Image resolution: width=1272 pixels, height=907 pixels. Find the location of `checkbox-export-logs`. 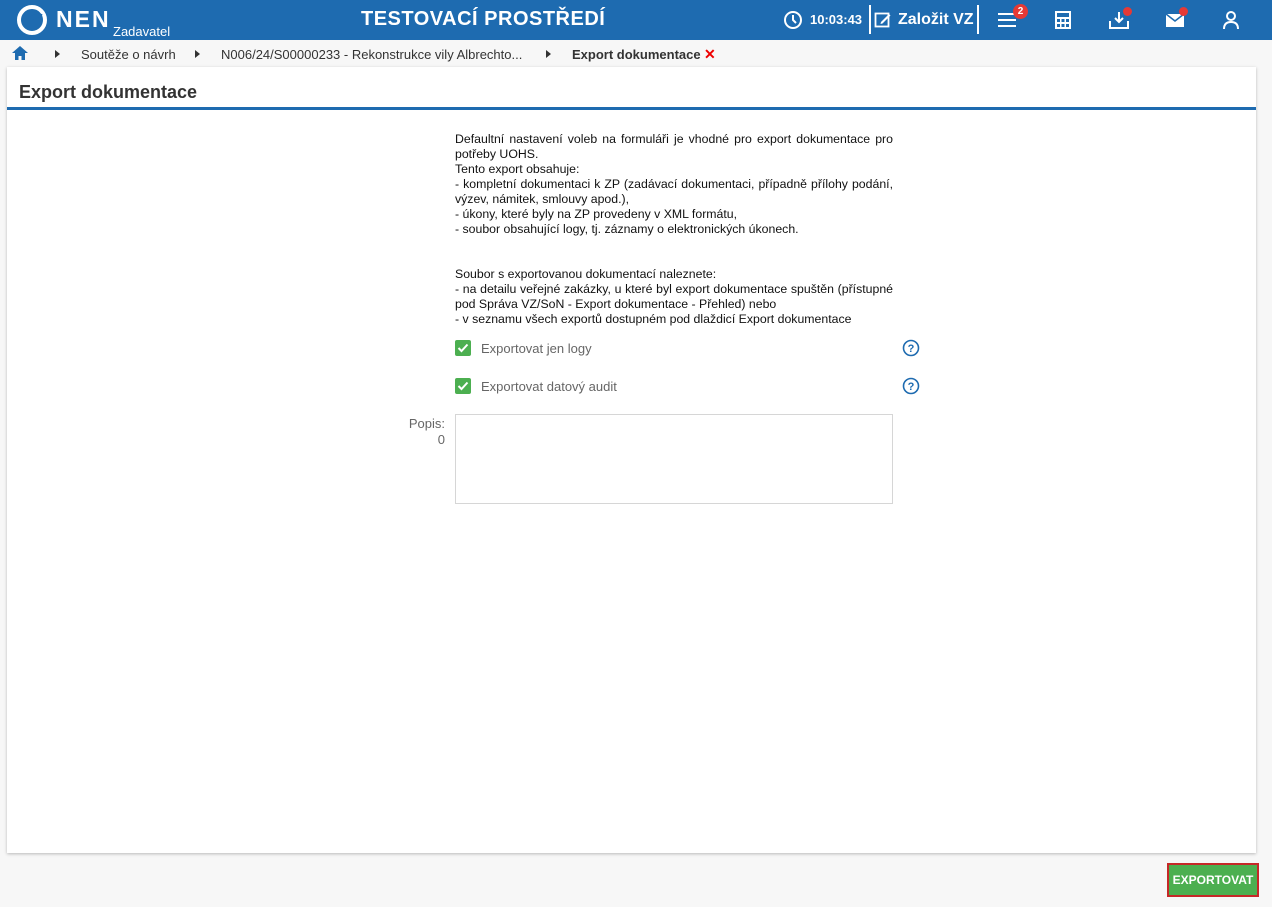

checkbox-export-logs is located at coordinates (463, 348).